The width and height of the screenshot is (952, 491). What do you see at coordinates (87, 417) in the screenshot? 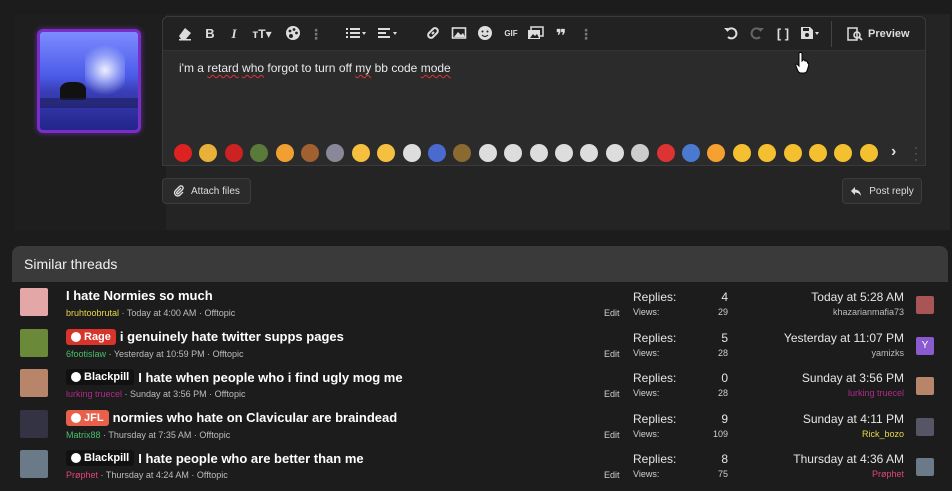
I see `thread-prefix-badge: JFL` at bounding box center [87, 417].